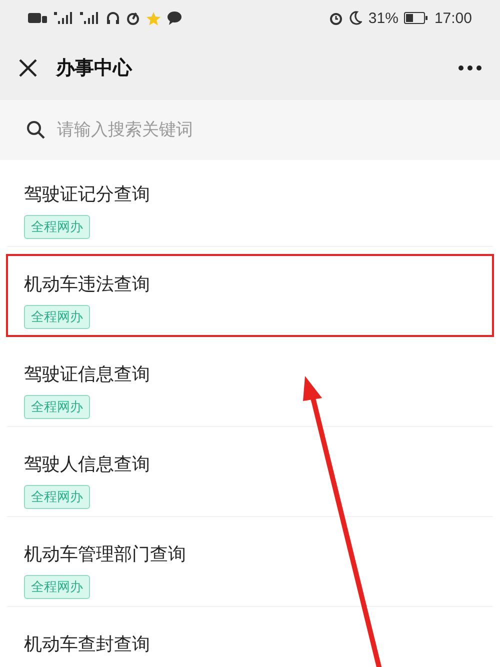 The image size is (500, 667). What do you see at coordinates (36, 130) in the screenshot?
I see `search-icon` at bounding box center [36, 130].